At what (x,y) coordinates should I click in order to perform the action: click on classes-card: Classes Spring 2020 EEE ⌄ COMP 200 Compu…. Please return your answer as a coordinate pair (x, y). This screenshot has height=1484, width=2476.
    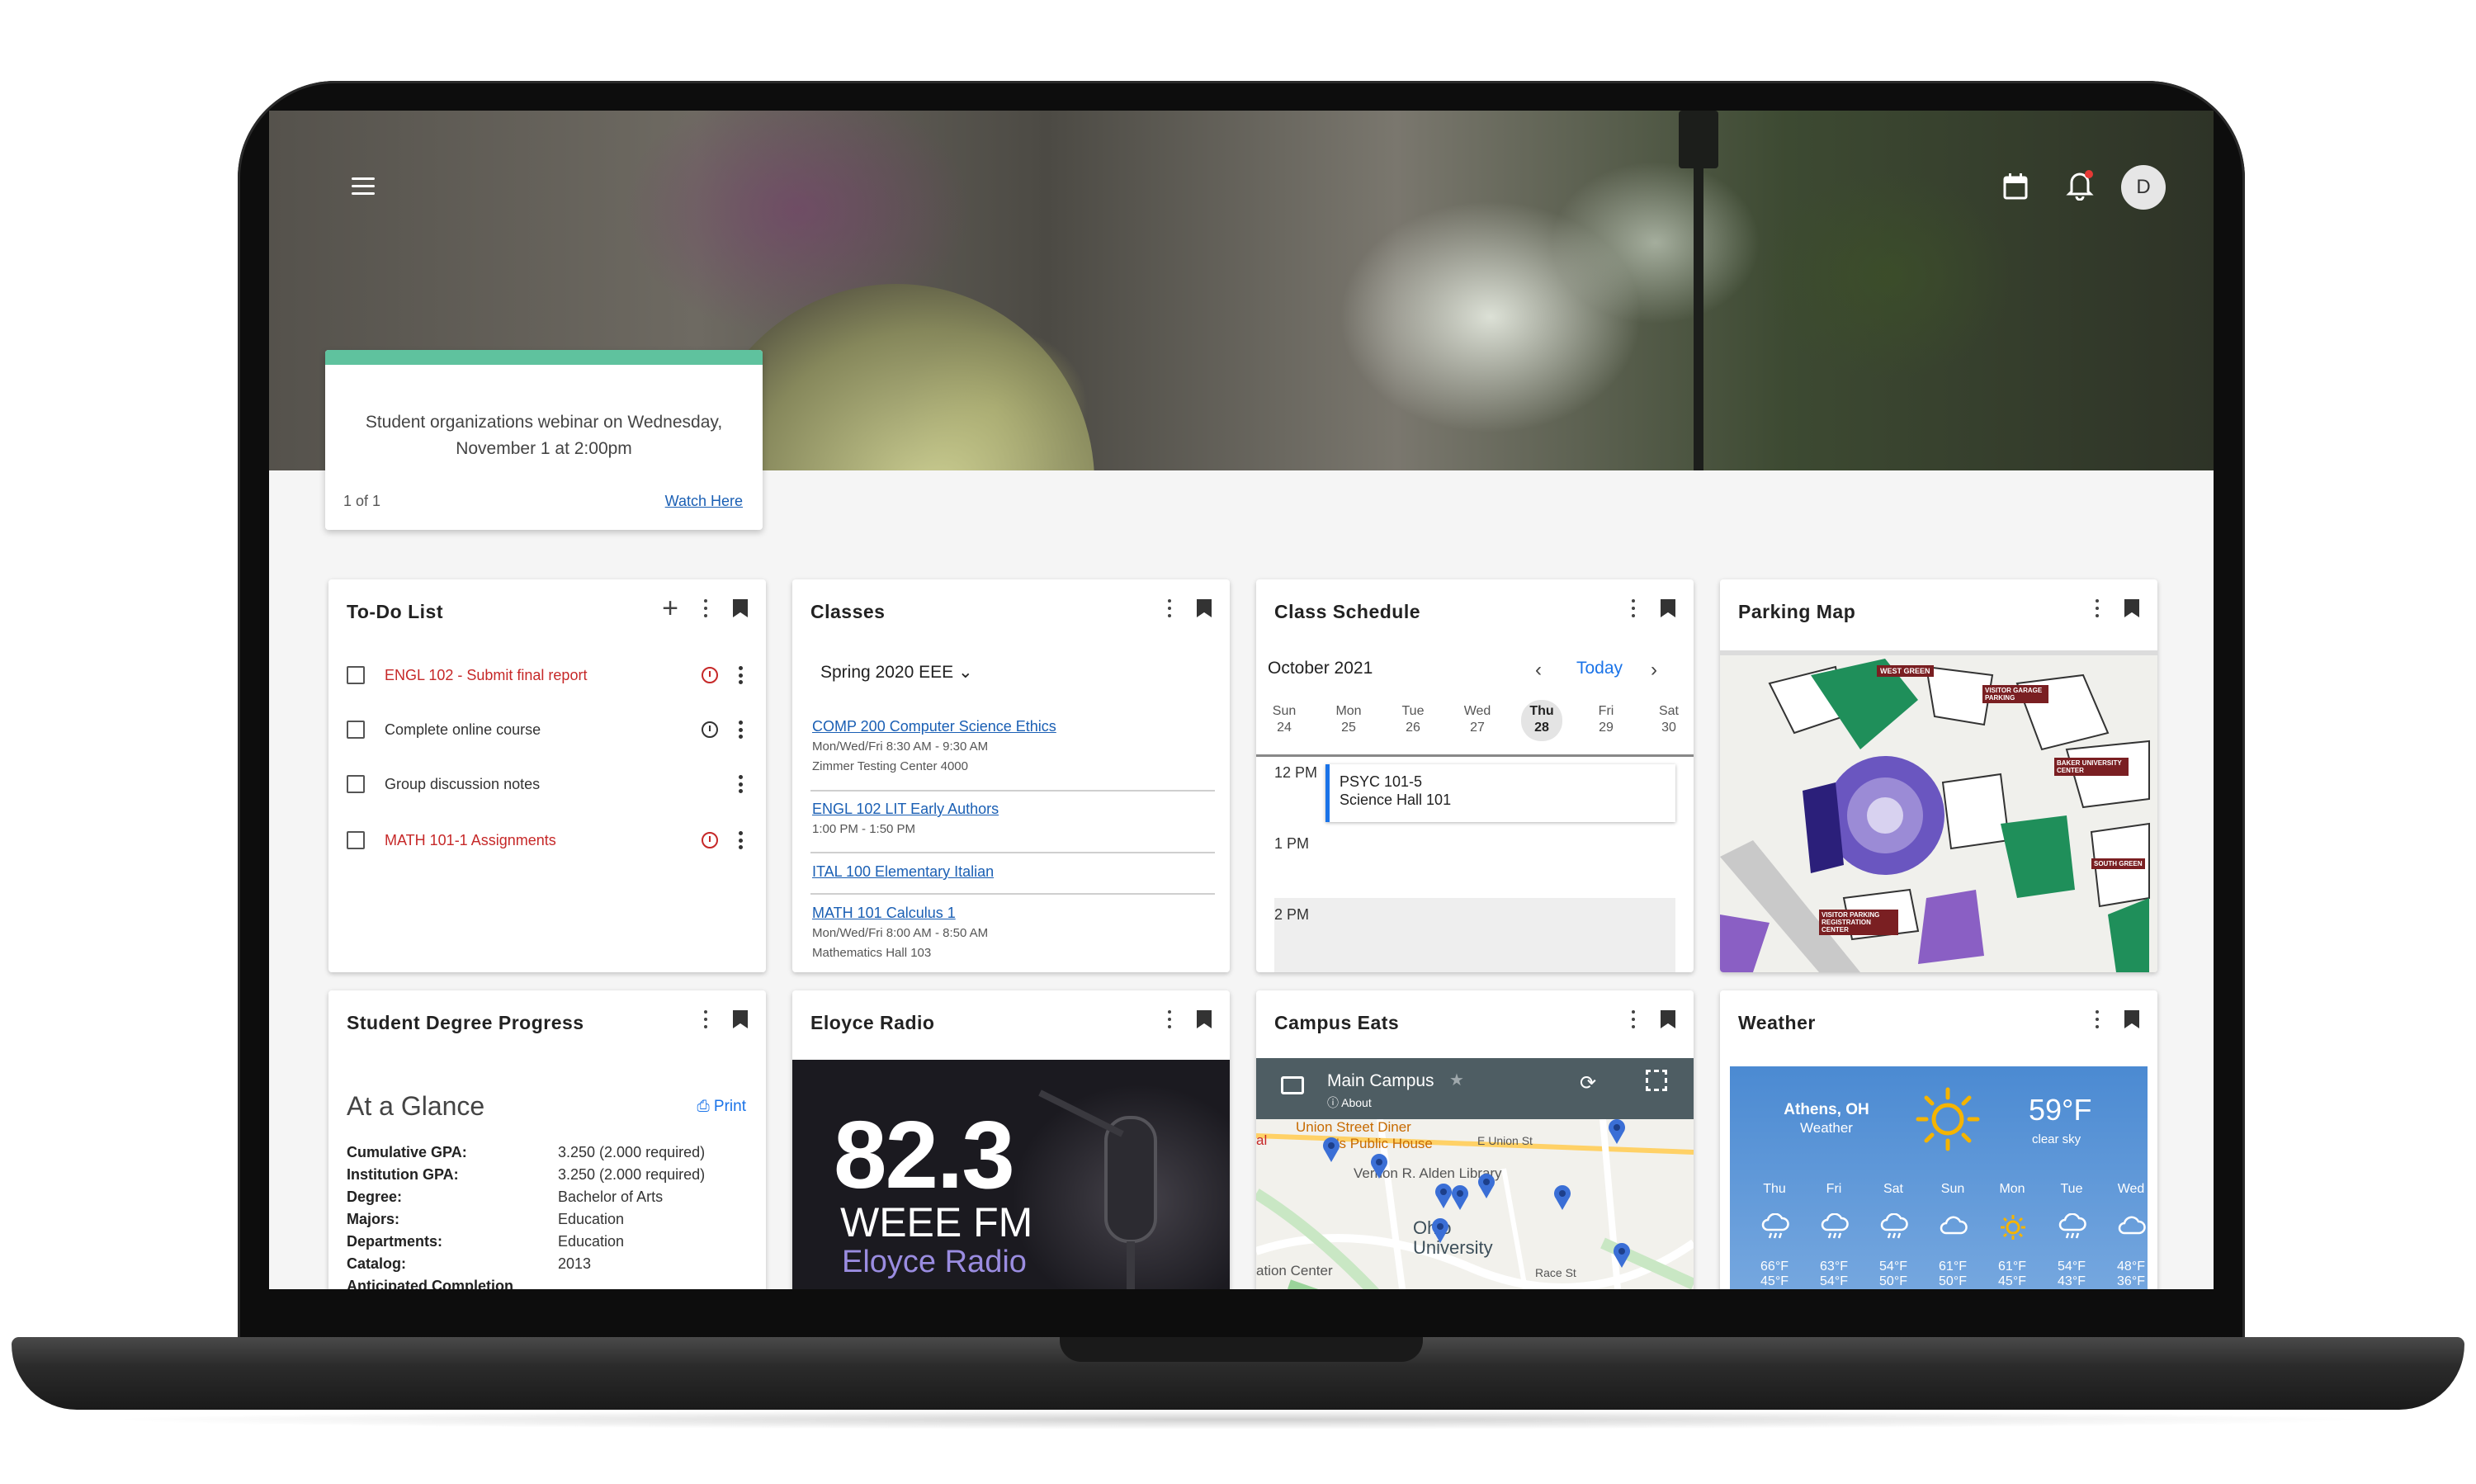
    Looking at the image, I should click on (1011, 775).